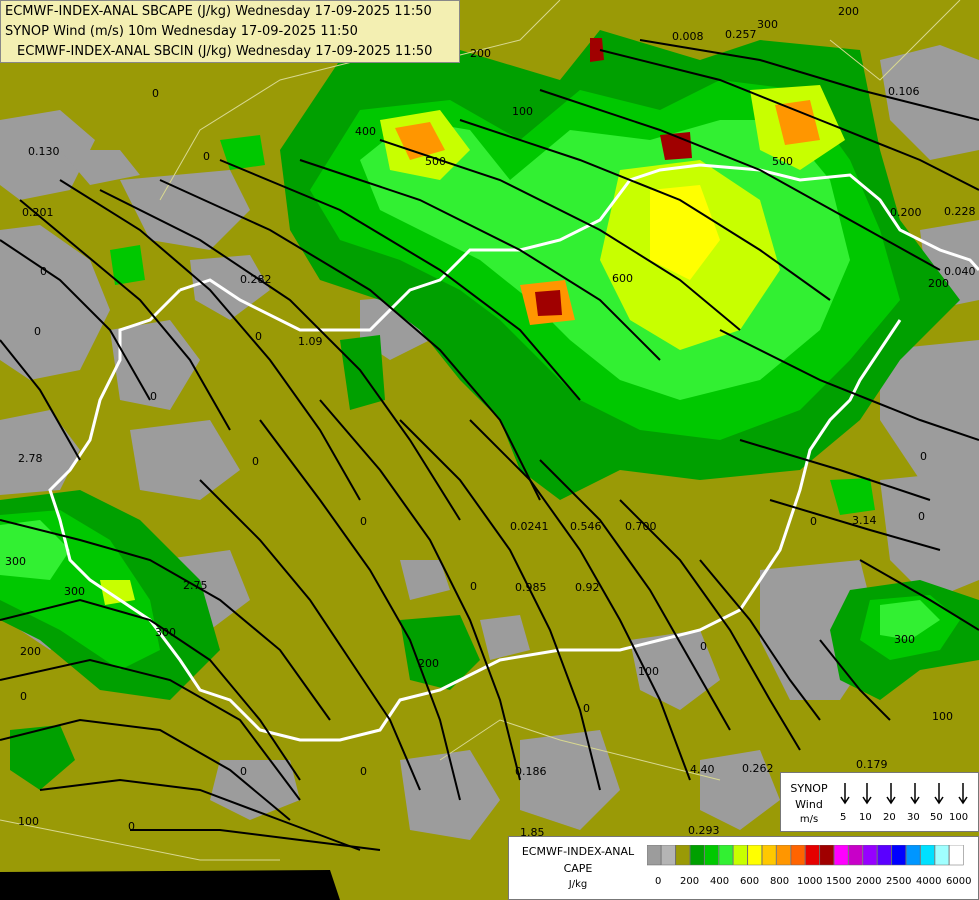 Image resolution: width=979 pixels, height=900 pixels. Describe the element at coordinates (959, 817) in the screenshot. I see `wind-legend-value: 100` at that location.